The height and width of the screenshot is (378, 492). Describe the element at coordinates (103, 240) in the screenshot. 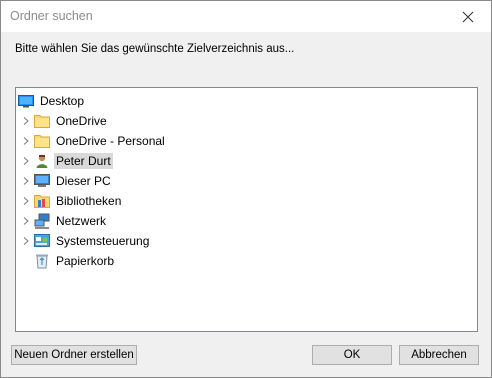

I see `tree-item-label: Systemsteuerung` at that location.